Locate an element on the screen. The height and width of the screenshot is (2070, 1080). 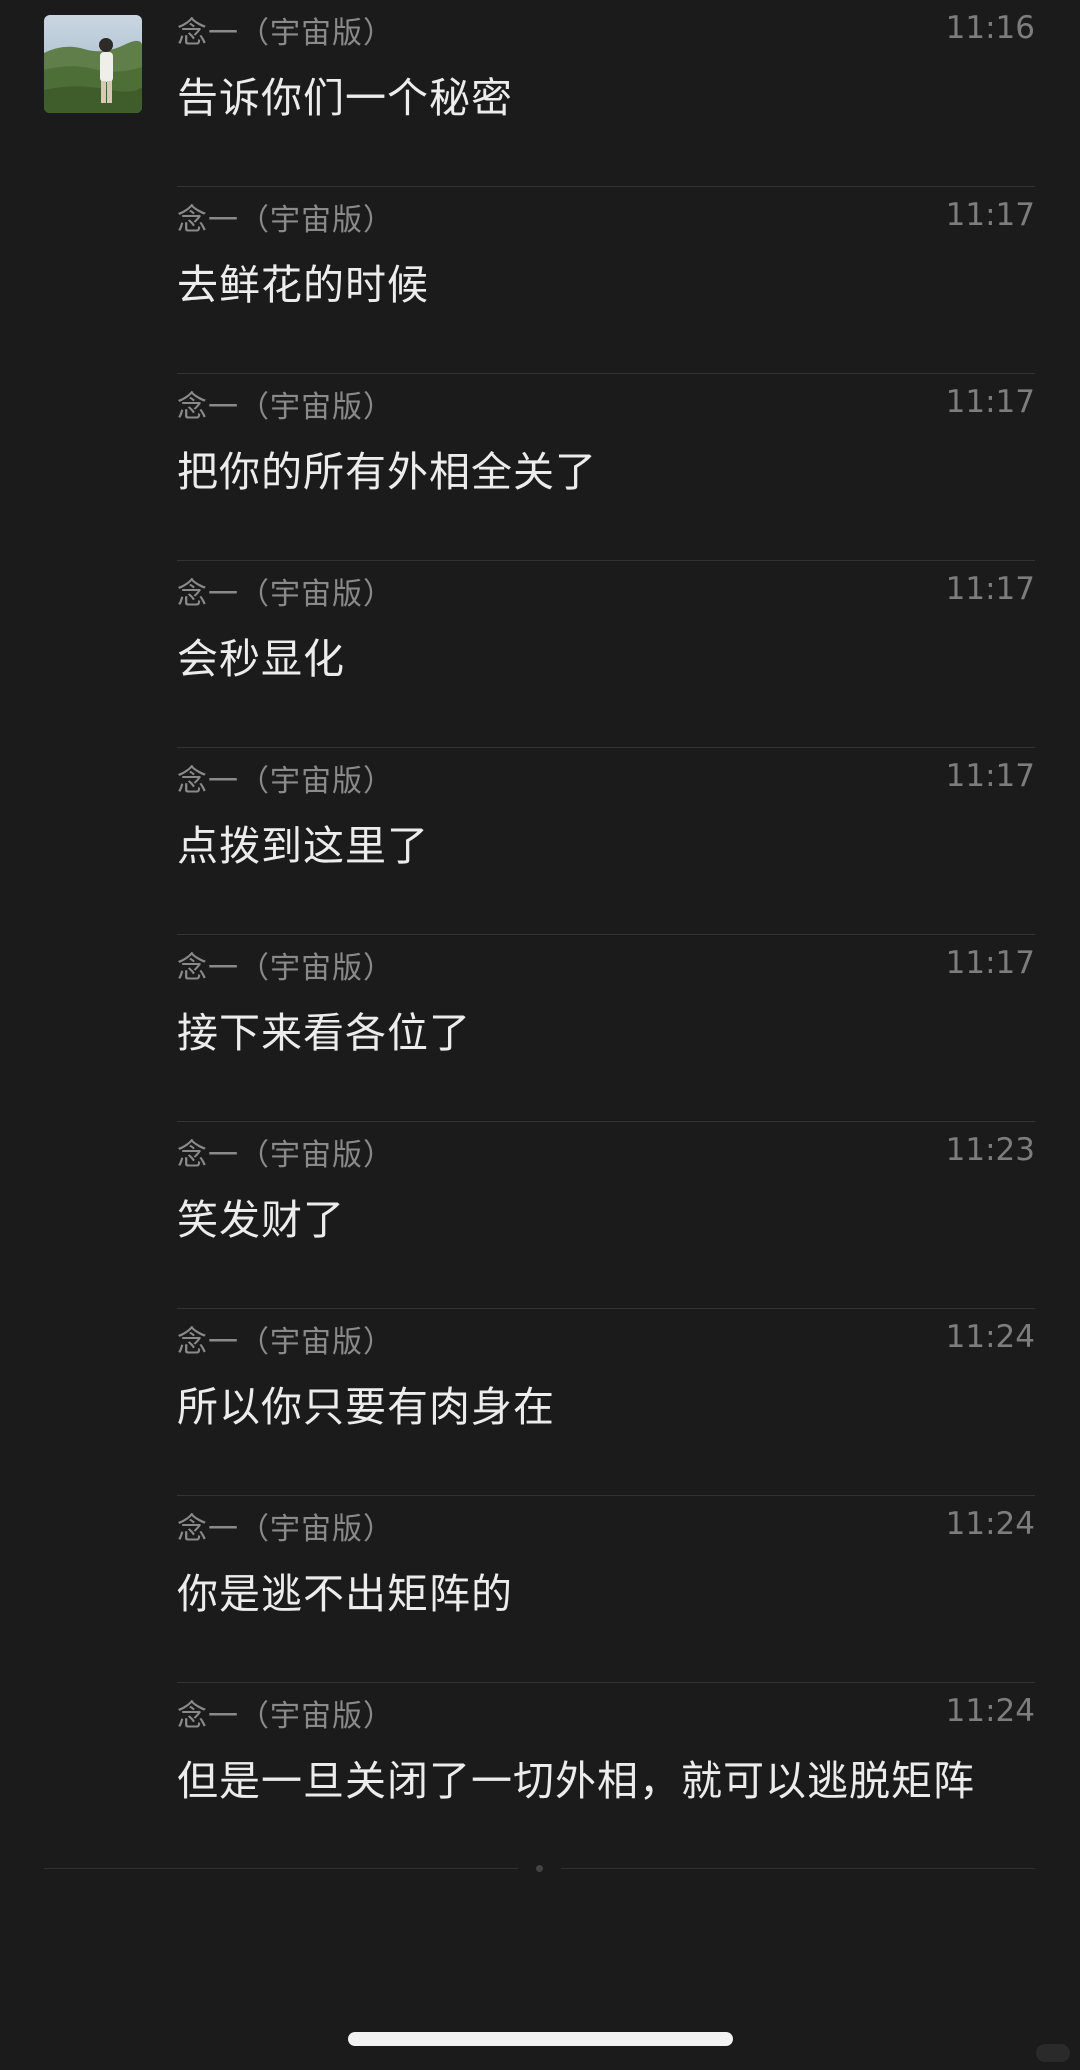
chat-message: 念一（宇宙版） 11:24 你是逃不出矩阵的 is located at coordinates (606, 1589).